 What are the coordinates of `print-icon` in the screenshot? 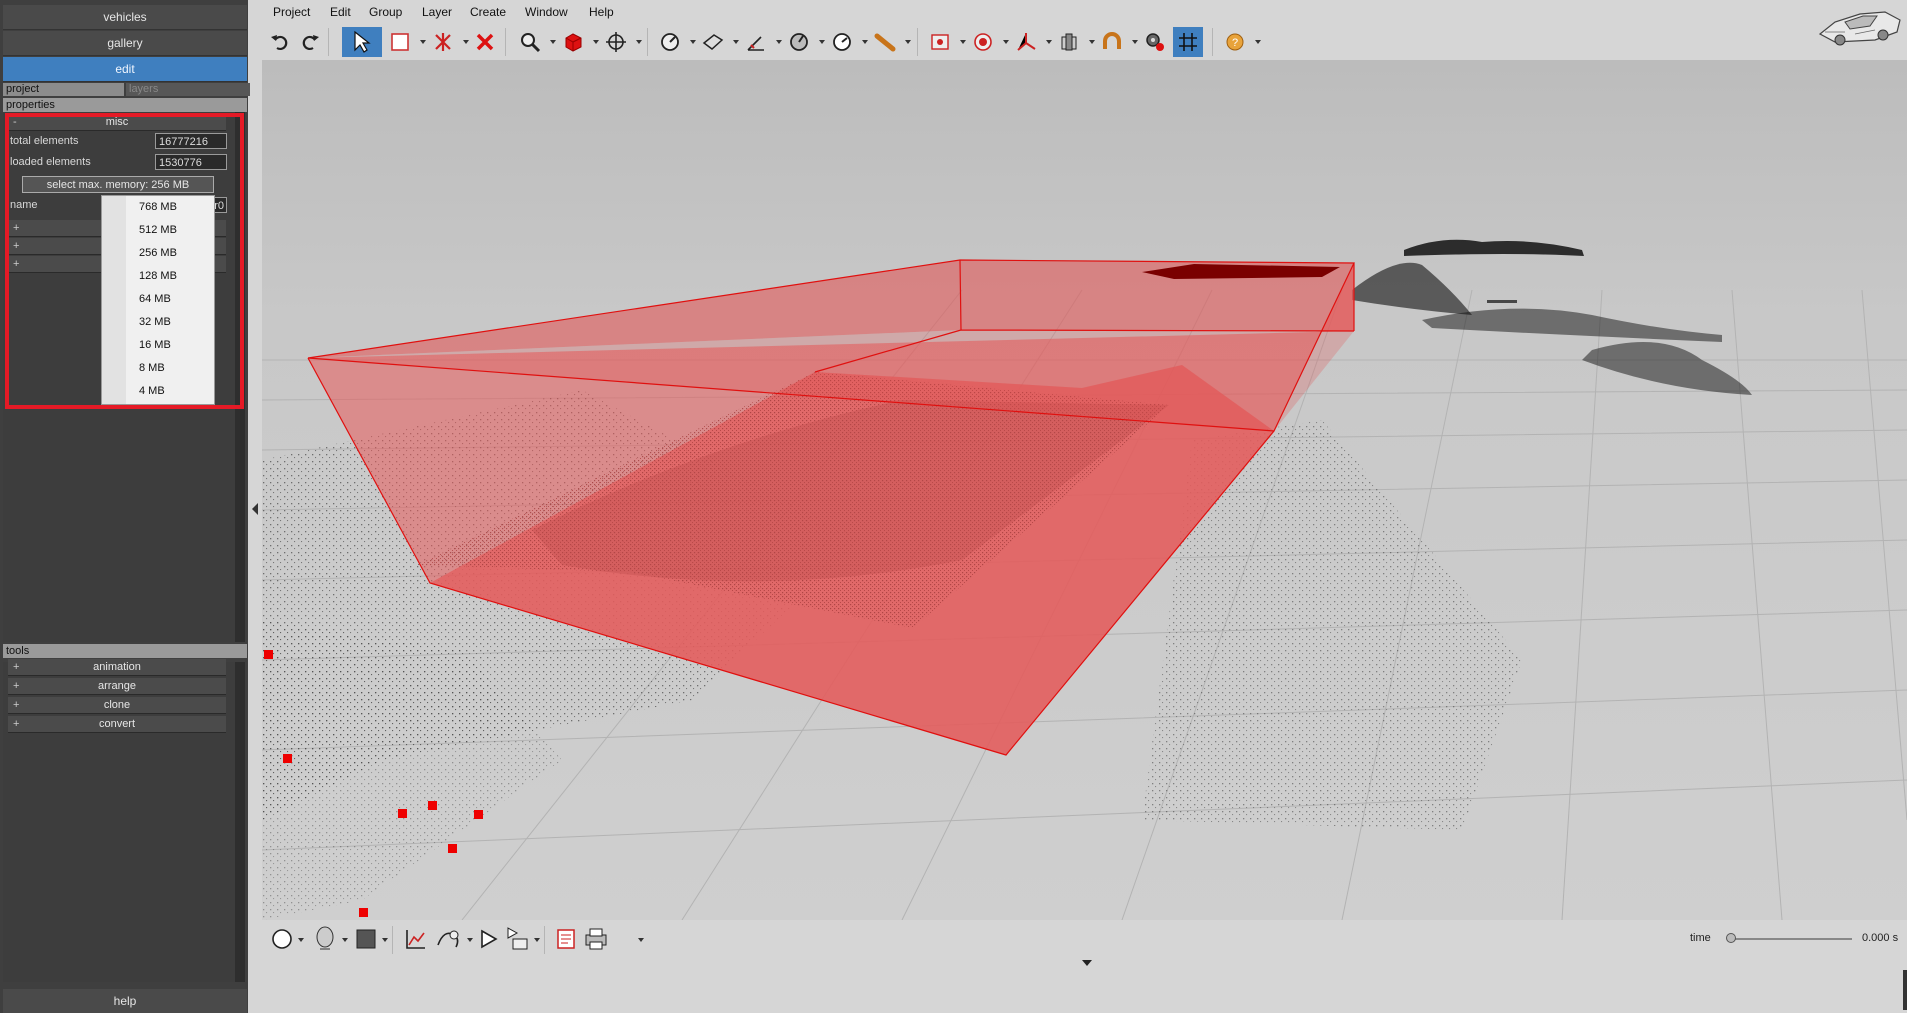 It's located at (596, 939).